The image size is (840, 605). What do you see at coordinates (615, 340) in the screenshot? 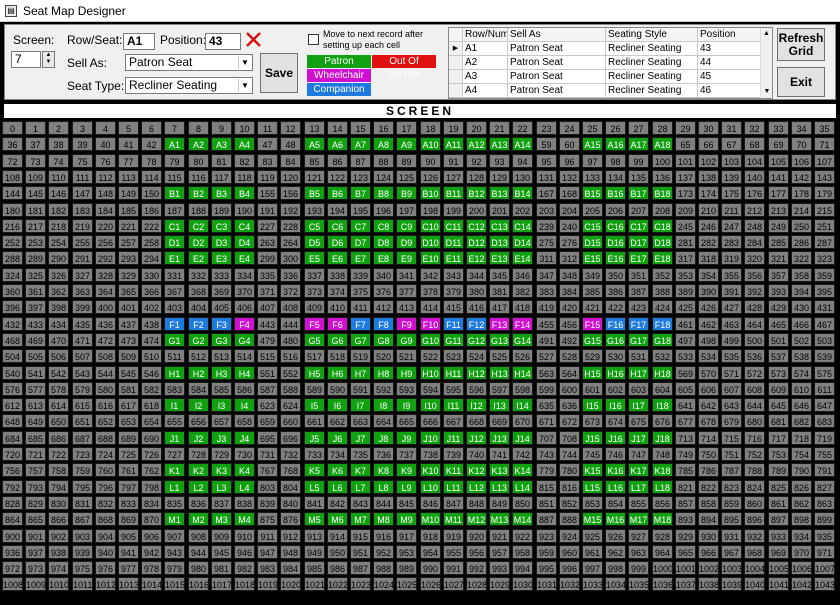
I see `seat-g16: G16` at bounding box center [615, 340].